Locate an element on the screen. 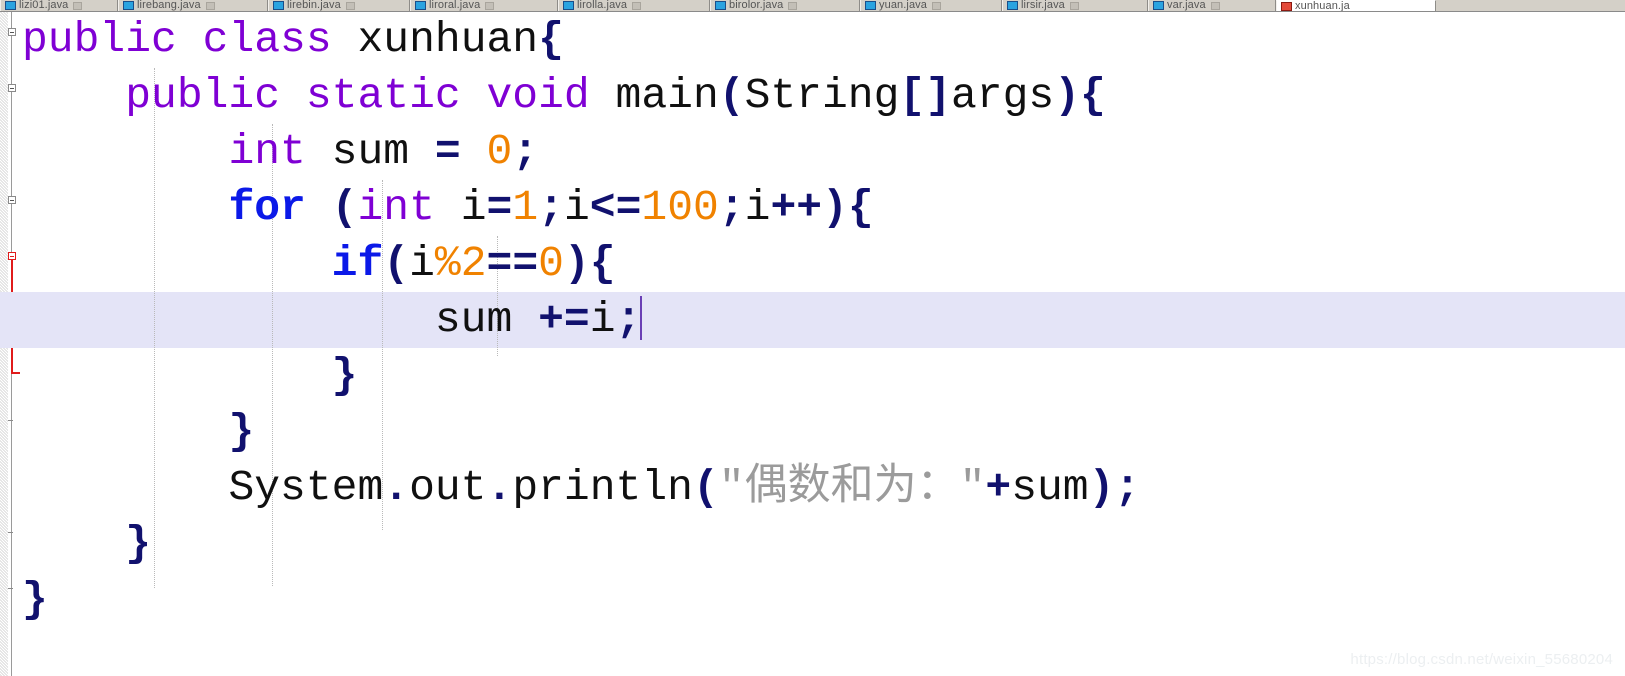 The width and height of the screenshot is (1625, 676). editor-tab-0: lizi01.java is located at coordinates (59, 5).